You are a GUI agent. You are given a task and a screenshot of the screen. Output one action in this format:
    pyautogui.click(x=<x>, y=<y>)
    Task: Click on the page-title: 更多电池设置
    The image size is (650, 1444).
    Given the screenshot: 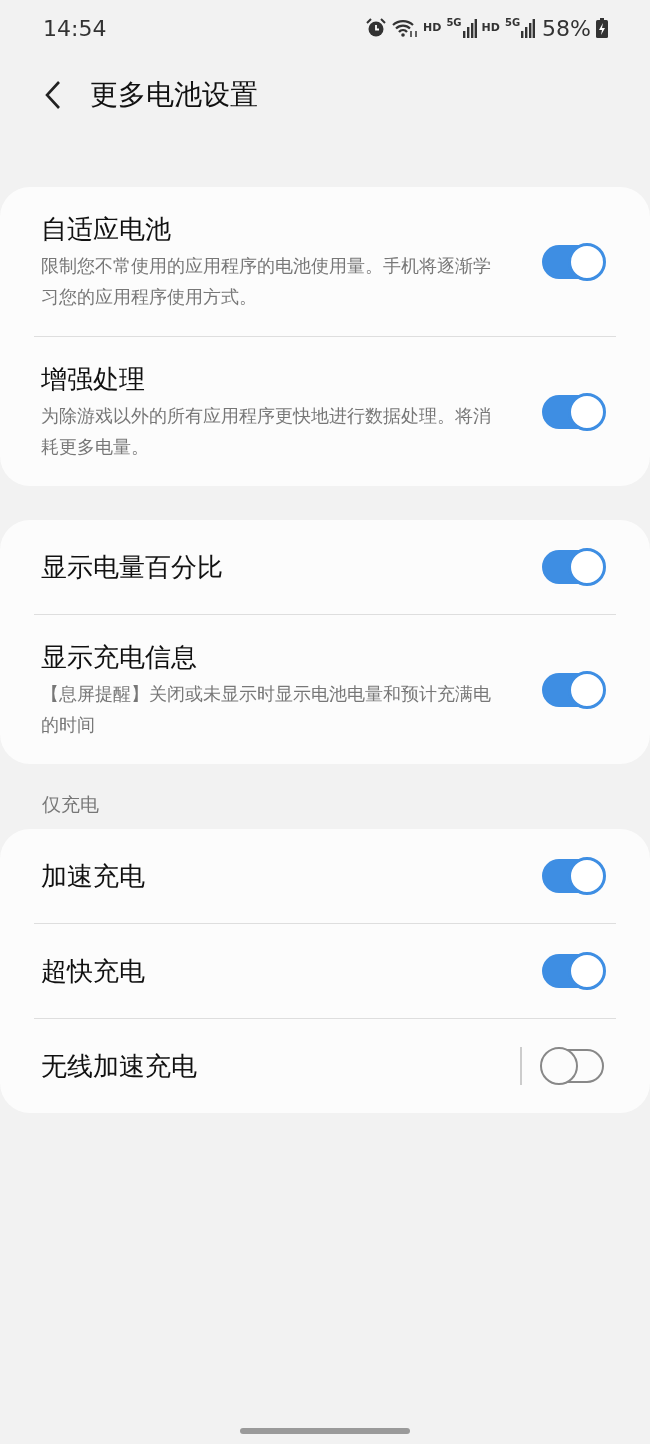 What is the action you would take?
    pyautogui.click(x=174, y=95)
    